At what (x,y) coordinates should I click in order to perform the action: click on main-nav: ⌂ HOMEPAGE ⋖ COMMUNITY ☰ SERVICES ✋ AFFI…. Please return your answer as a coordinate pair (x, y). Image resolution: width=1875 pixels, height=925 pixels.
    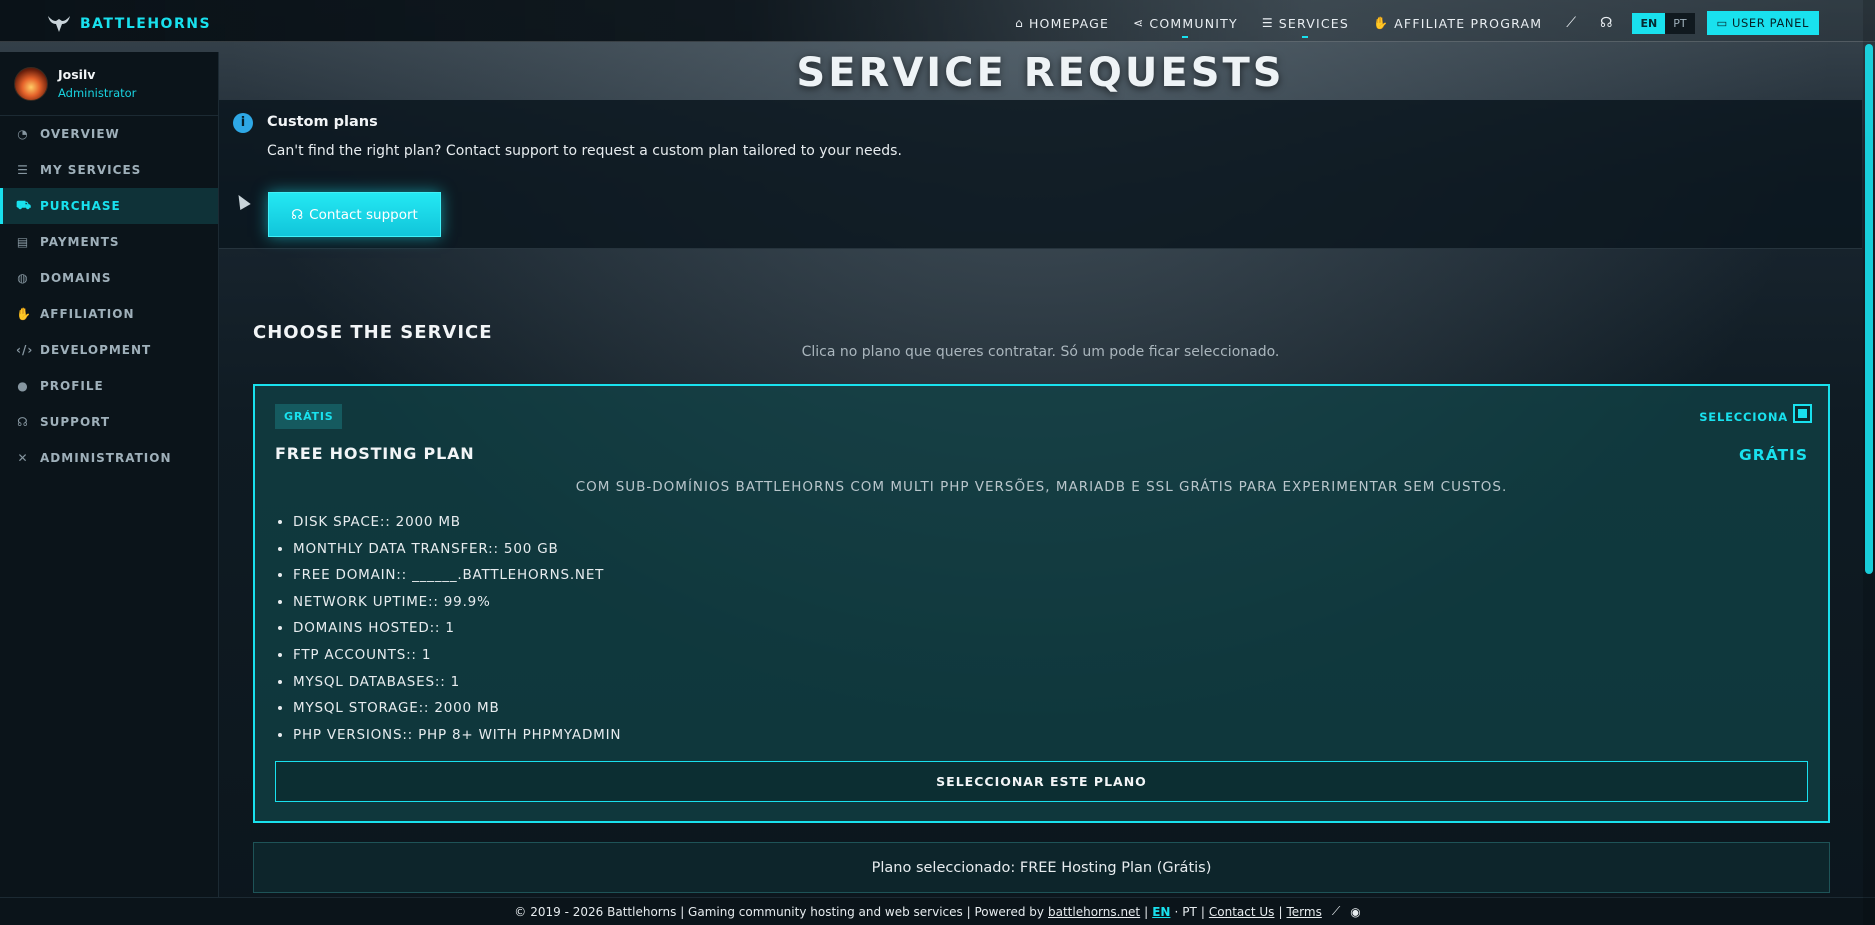
    Looking at the image, I should click on (1411, 24).